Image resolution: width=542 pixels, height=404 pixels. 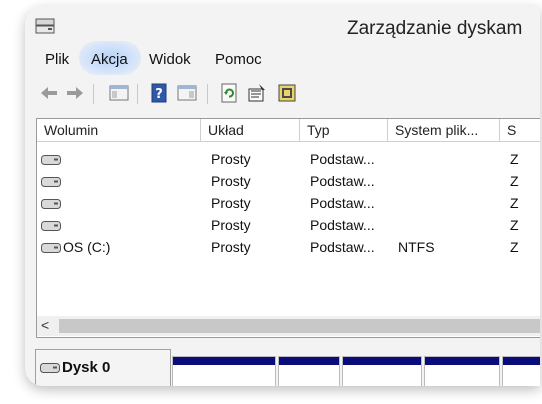 I want to click on help-icon: ?, so click(x=159, y=93).